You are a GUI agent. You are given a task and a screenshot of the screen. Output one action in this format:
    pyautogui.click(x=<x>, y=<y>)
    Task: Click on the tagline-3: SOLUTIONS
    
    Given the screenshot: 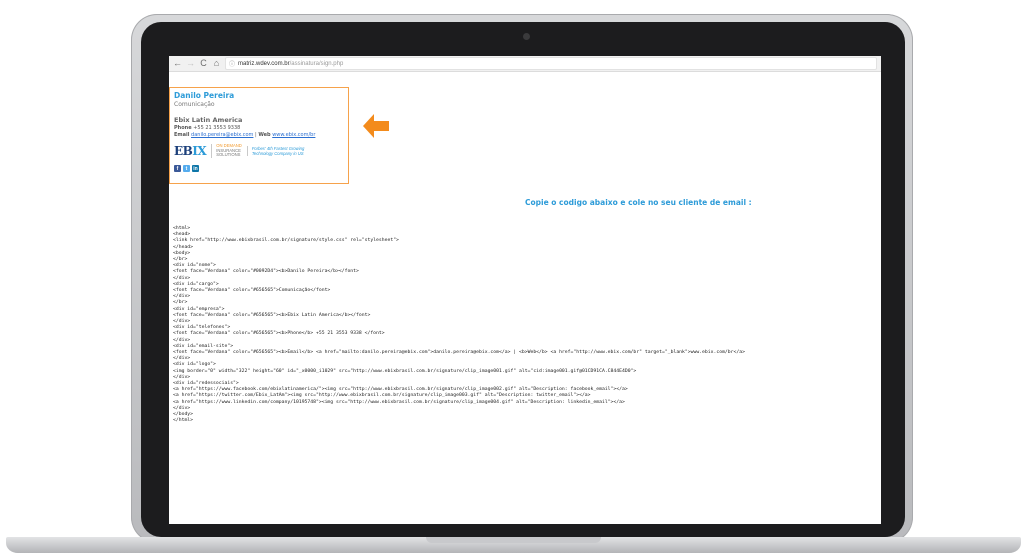 What is the action you would take?
    pyautogui.click(x=228, y=155)
    